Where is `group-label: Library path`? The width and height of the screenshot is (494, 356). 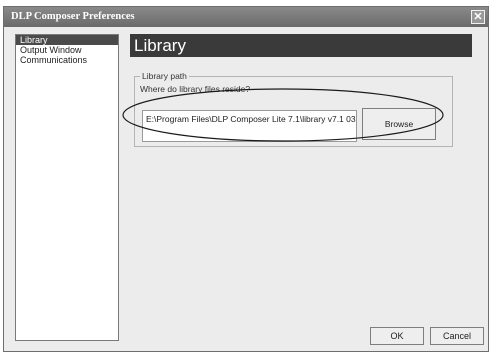
group-label: Library path is located at coordinates (164, 76).